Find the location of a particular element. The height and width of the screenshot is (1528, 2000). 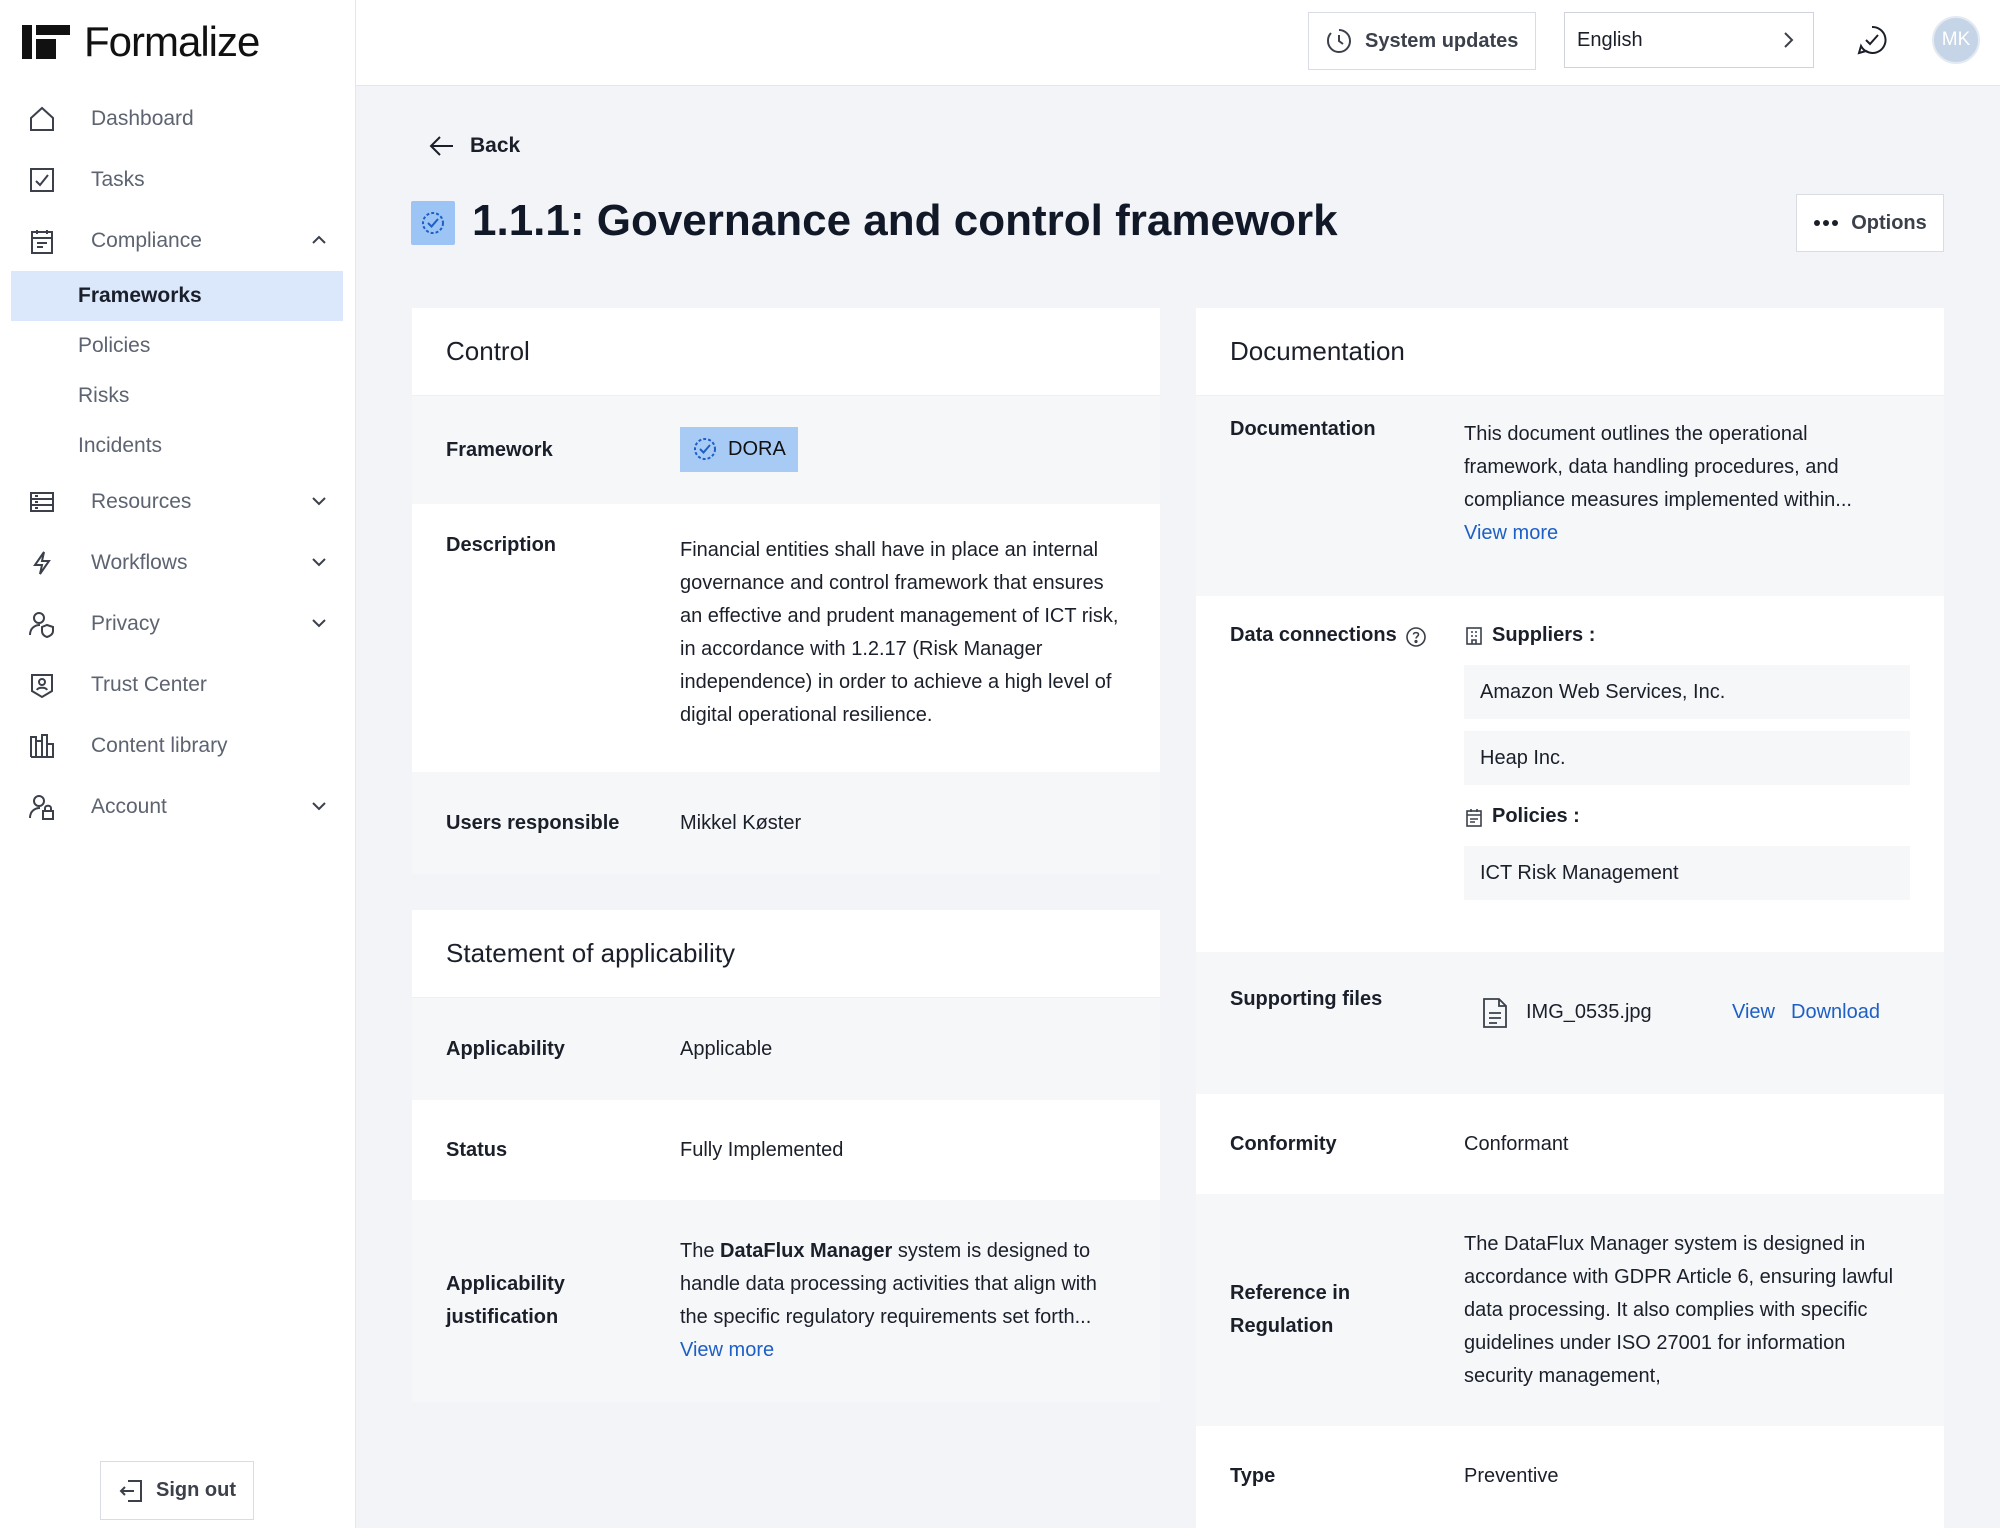

data-connections-label: Data connections is located at coordinates (1313, 635).